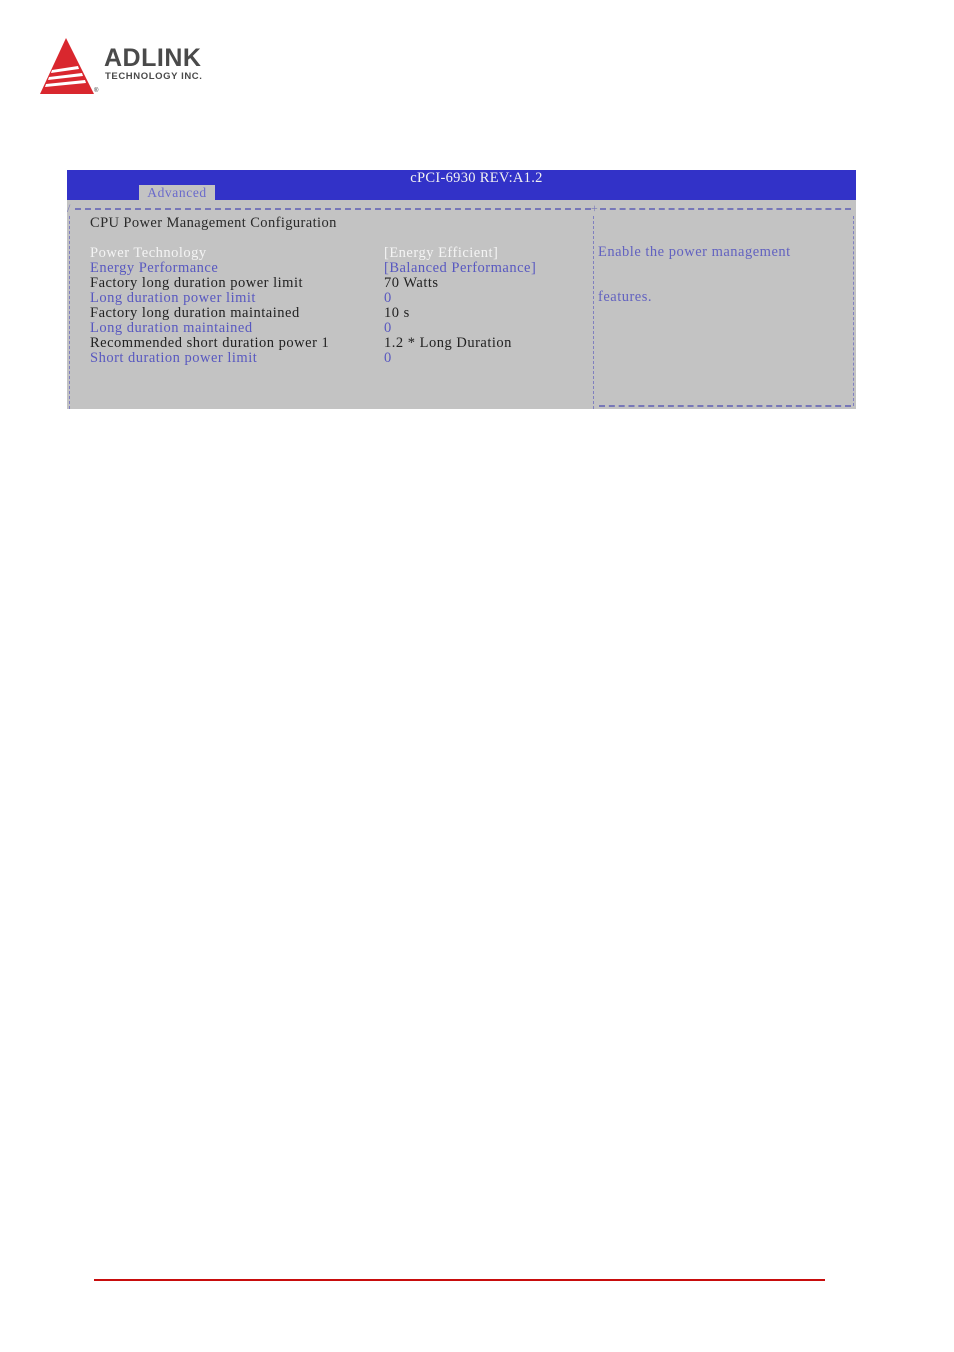 The height and width of the screenshot is (1352, 954). Describe the element at coordinates (154, 268) in the screenshot. I see `setting-label: Energy Performance` at that location.